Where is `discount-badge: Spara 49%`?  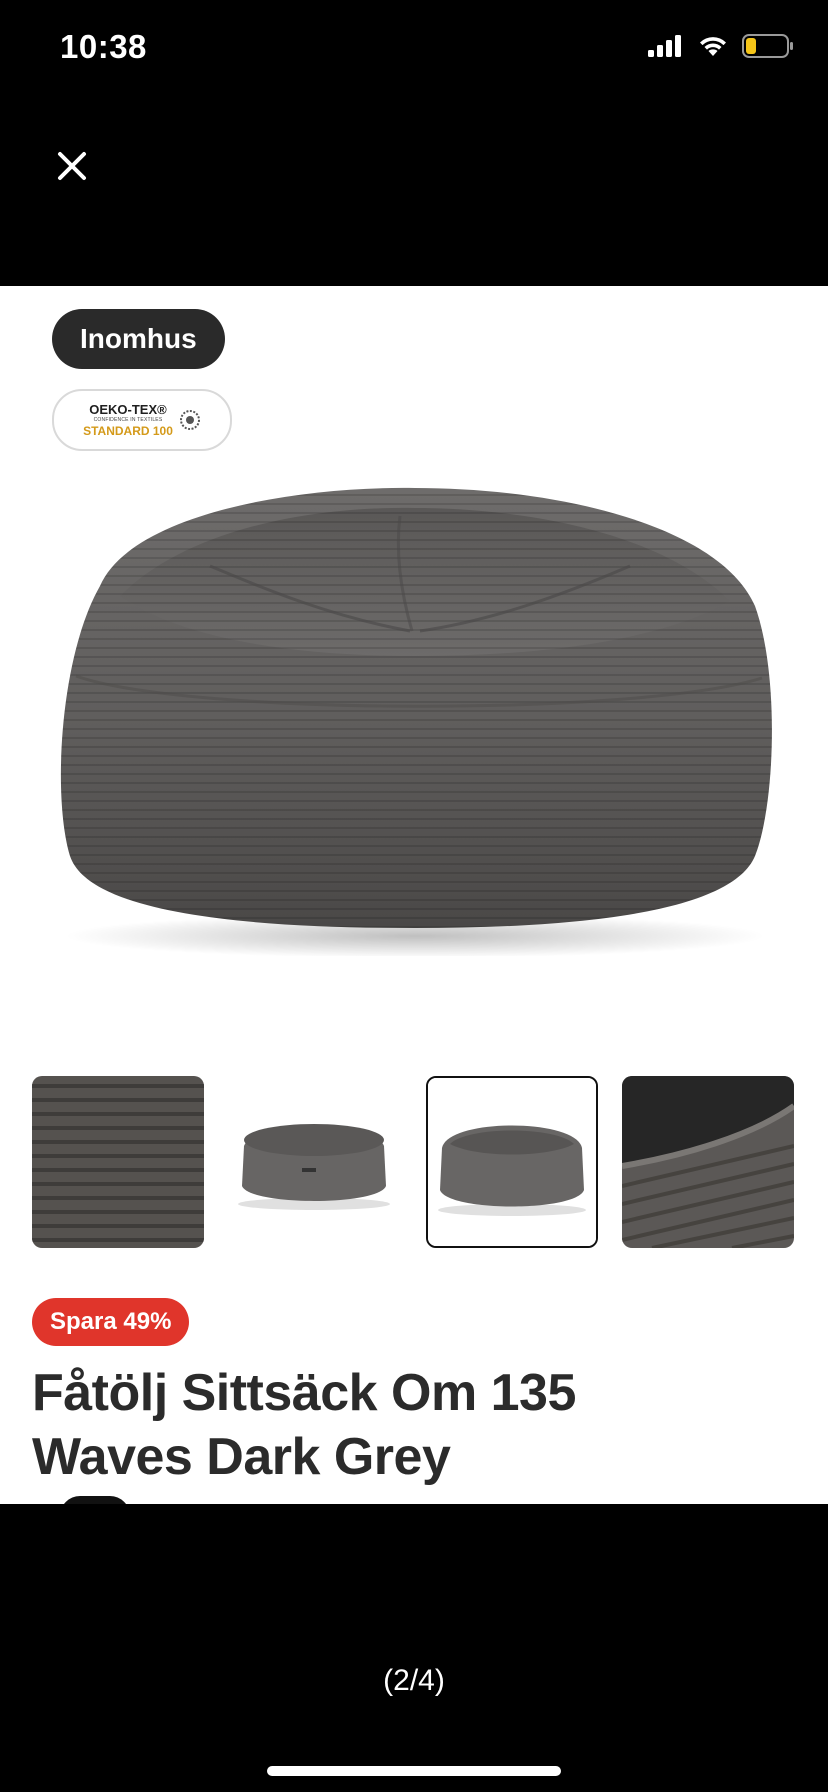 discount-badge: Spara 49% is located at coordinates (111, 1322).